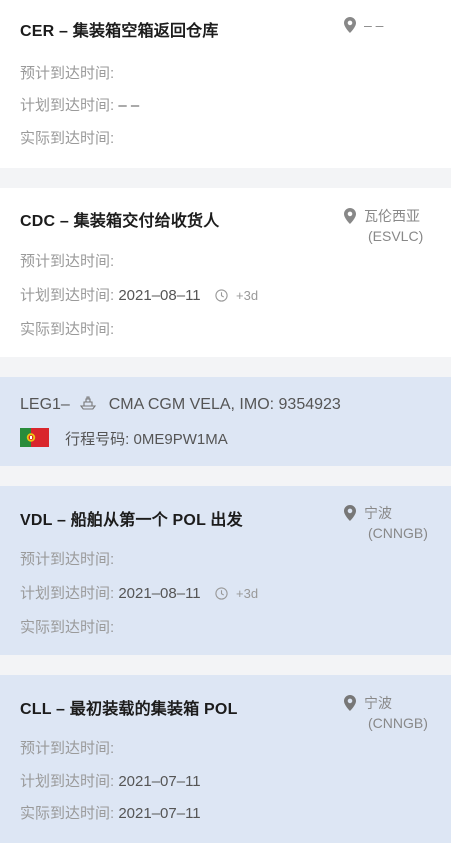  Describe the element at coordinates (97, 439) in the screenshot. I see `trip-label: 行程号码:` at that location.